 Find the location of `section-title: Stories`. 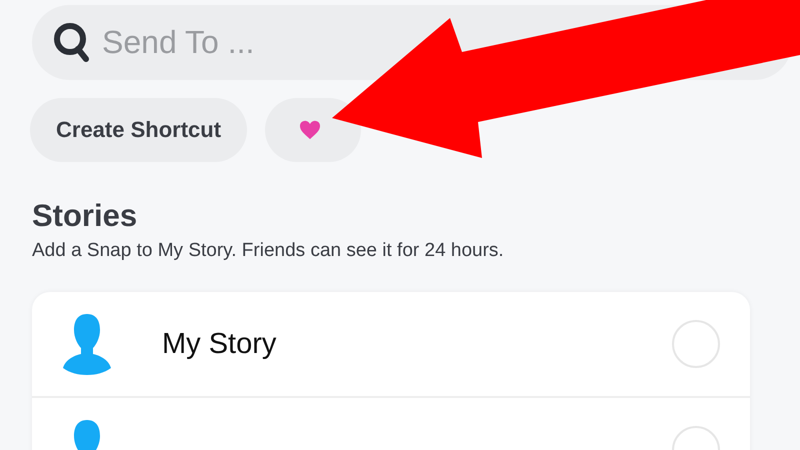

section-title: Stories is located at coordinates (85, 216).